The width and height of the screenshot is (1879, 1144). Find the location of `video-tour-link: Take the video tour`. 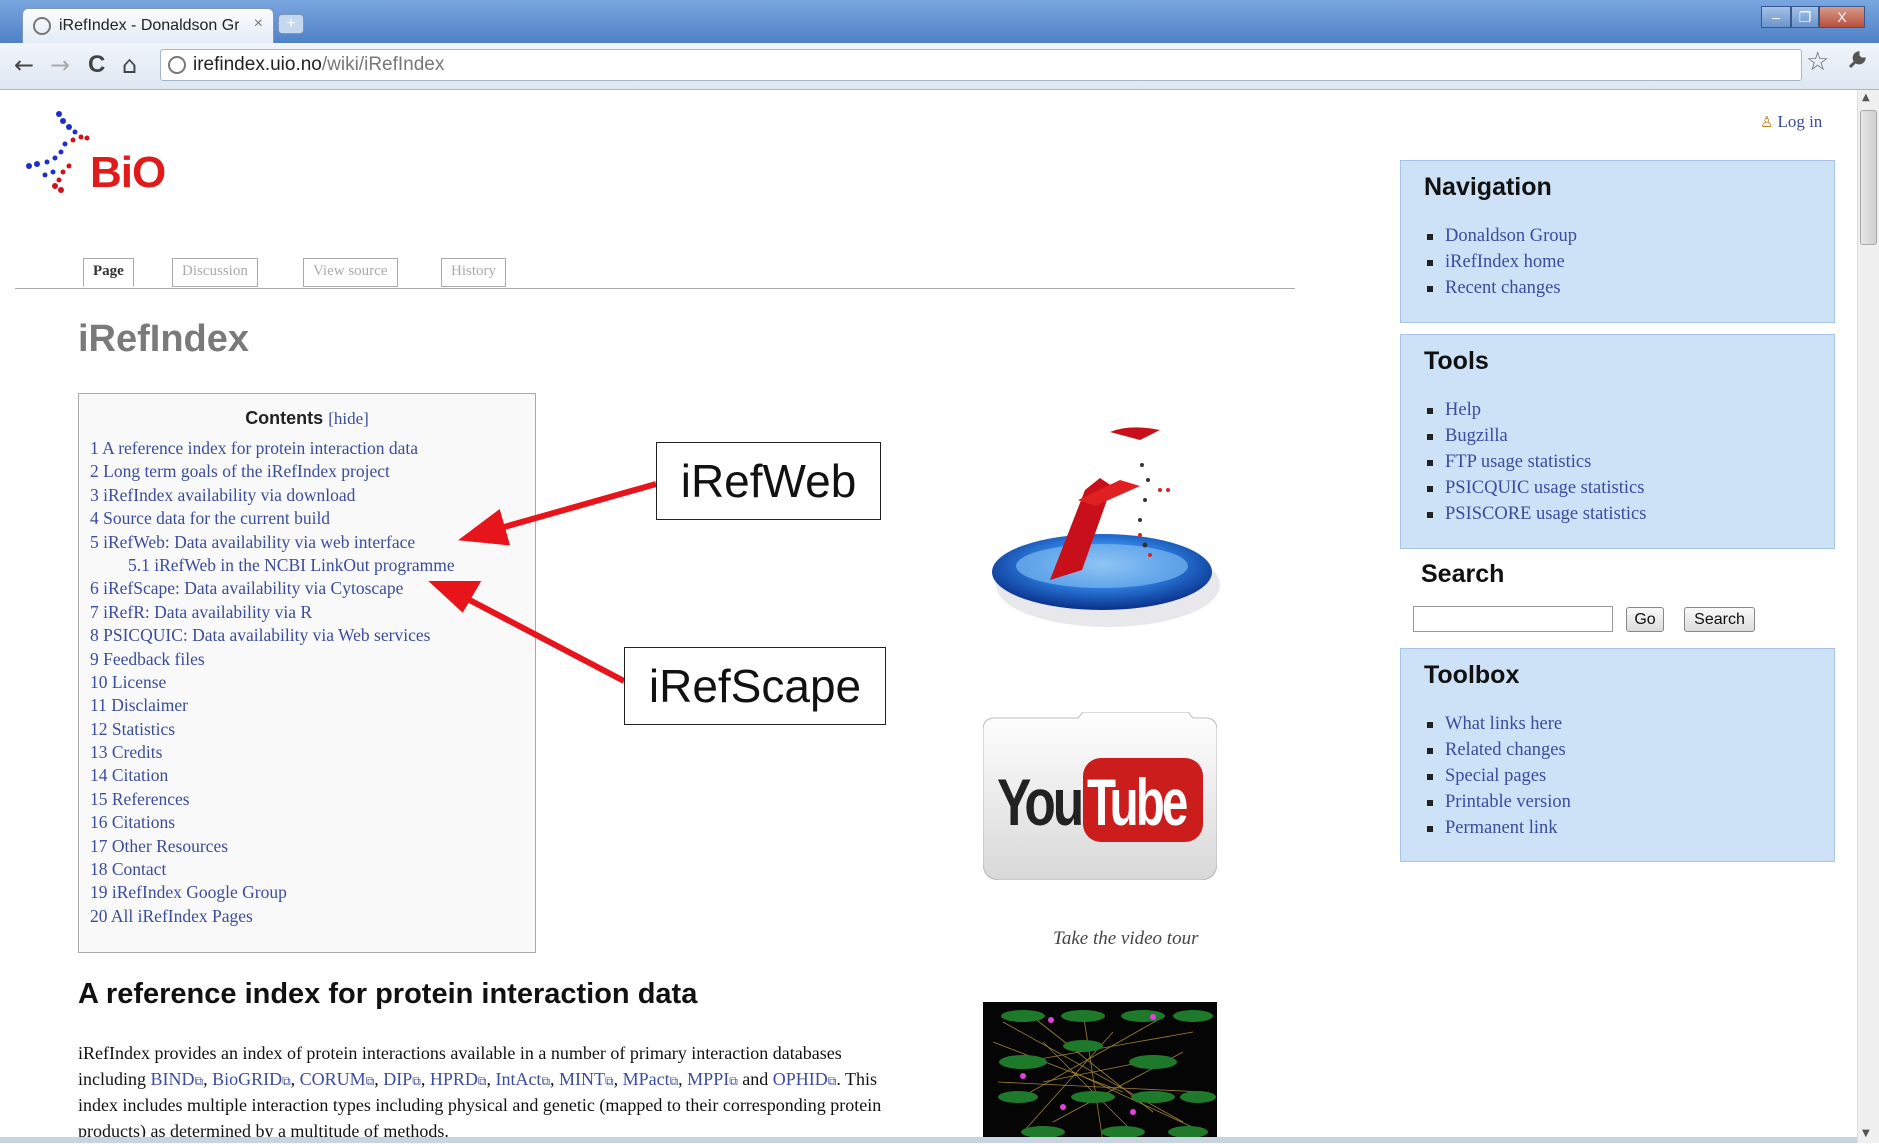

video-tour-link: Take the video tour is located at coordinates (1125, 939).